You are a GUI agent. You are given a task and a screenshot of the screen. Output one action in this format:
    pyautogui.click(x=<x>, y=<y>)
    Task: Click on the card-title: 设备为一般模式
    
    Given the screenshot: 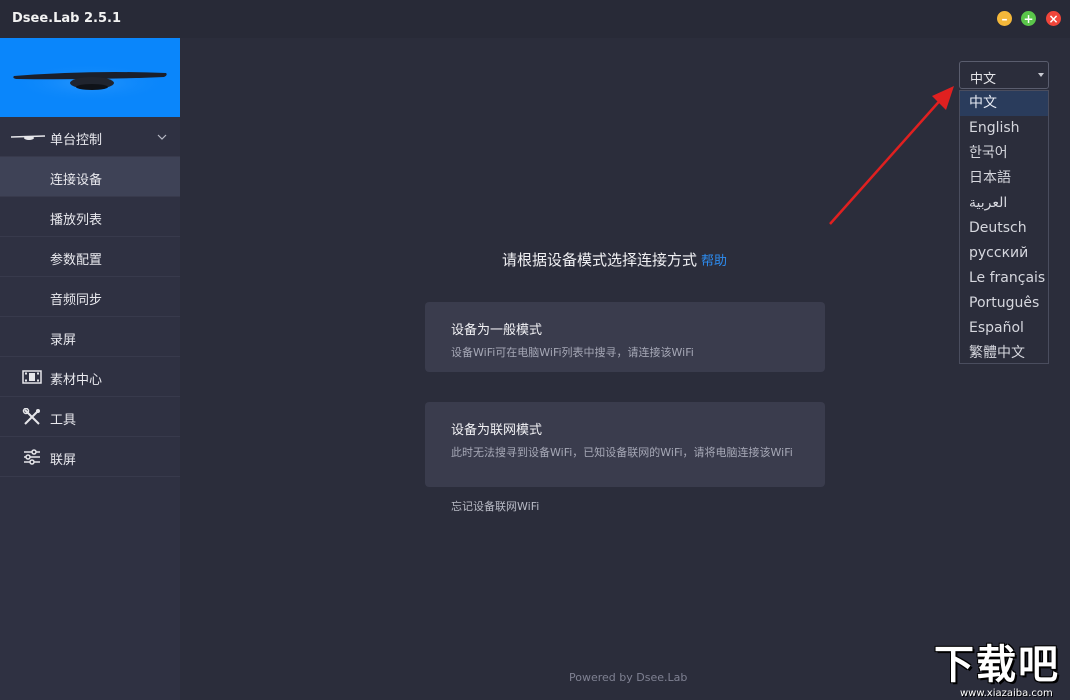 What is the action you would take?
    pyautogui.click(x=497, y=330)
    